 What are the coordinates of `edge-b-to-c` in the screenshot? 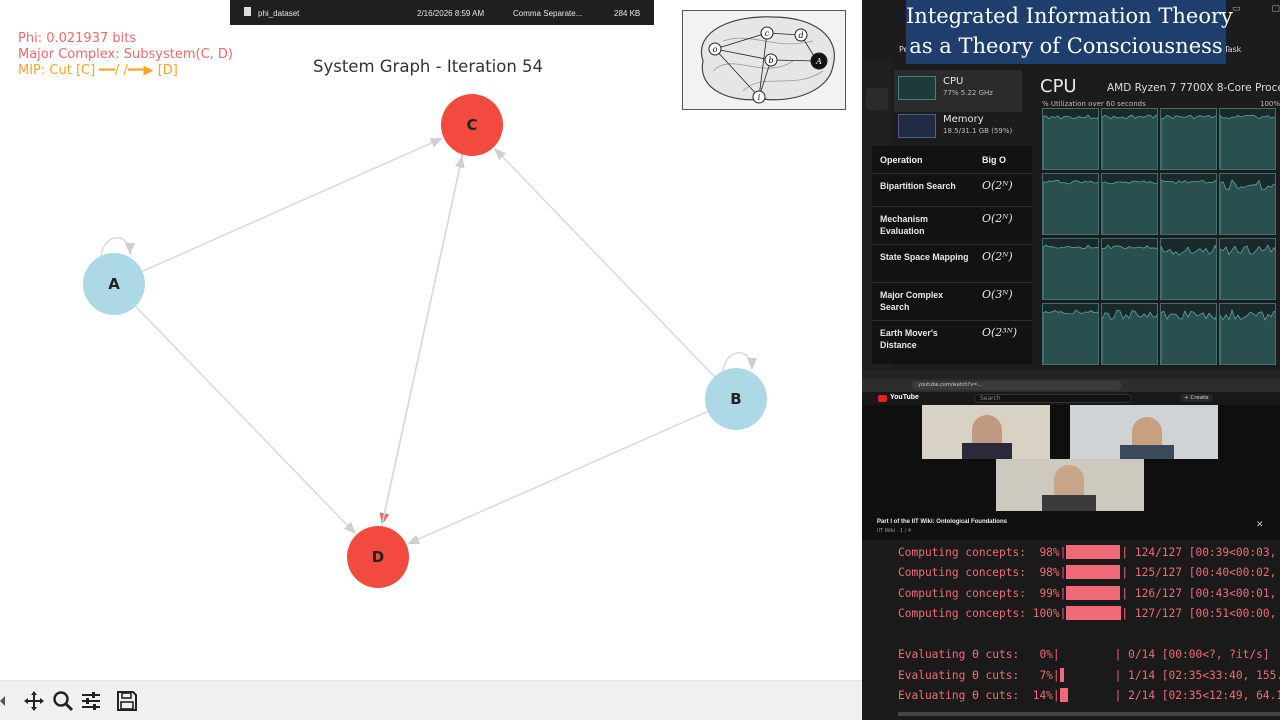 It's located at (605, 263).